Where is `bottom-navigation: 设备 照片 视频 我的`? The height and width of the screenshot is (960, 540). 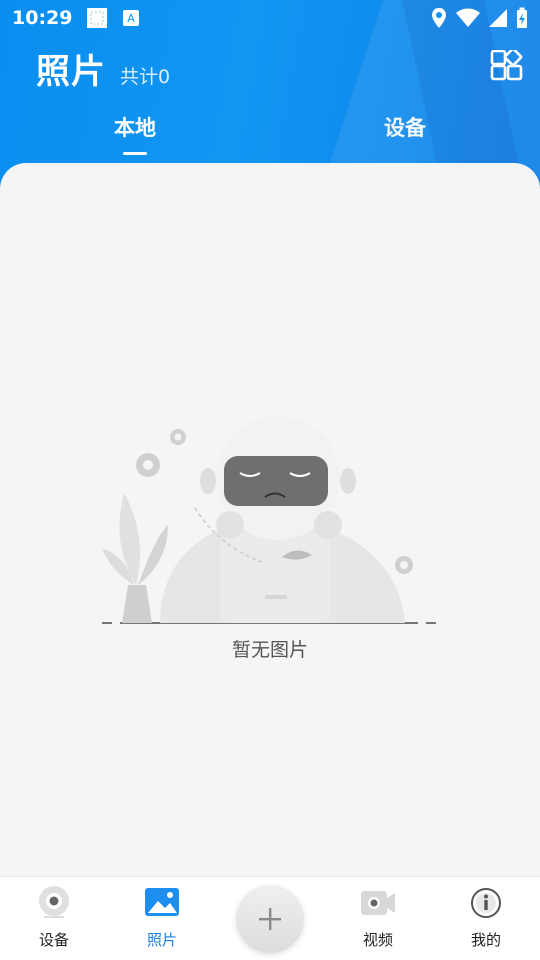
bottom-navigation: 设备 照片 视频 我的 is located at coordinates (270, 918).